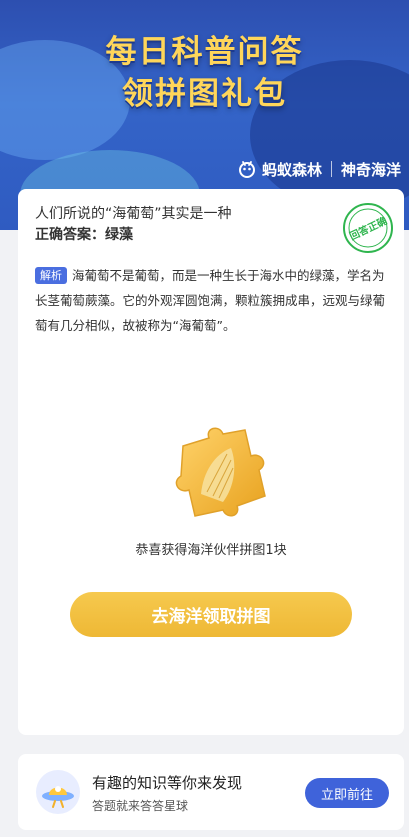  What do you see at coordinates (220, 472) in the screenshot?
I see `puzzle-piece-icon` at bounding box center [220, 472].